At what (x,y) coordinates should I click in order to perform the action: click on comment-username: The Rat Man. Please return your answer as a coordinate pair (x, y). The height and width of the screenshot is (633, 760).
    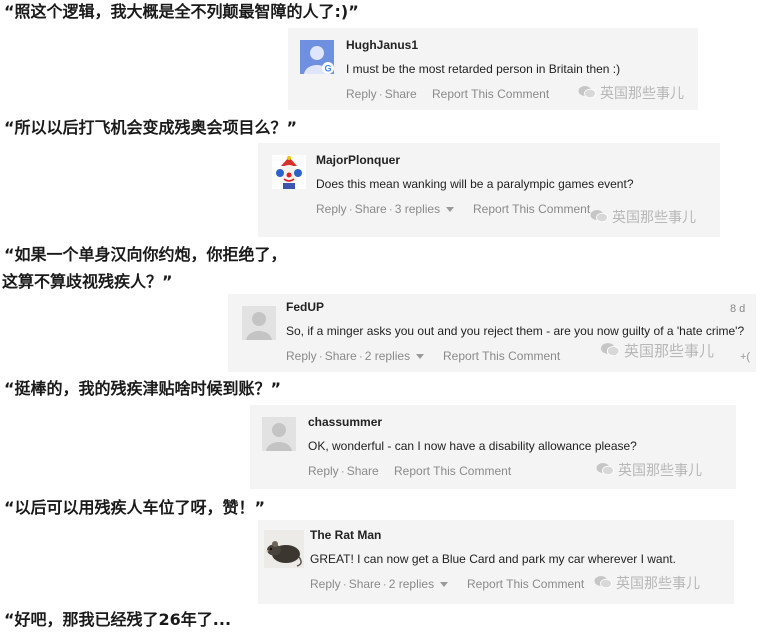
    Looking at the image, I should click on (345, 535).